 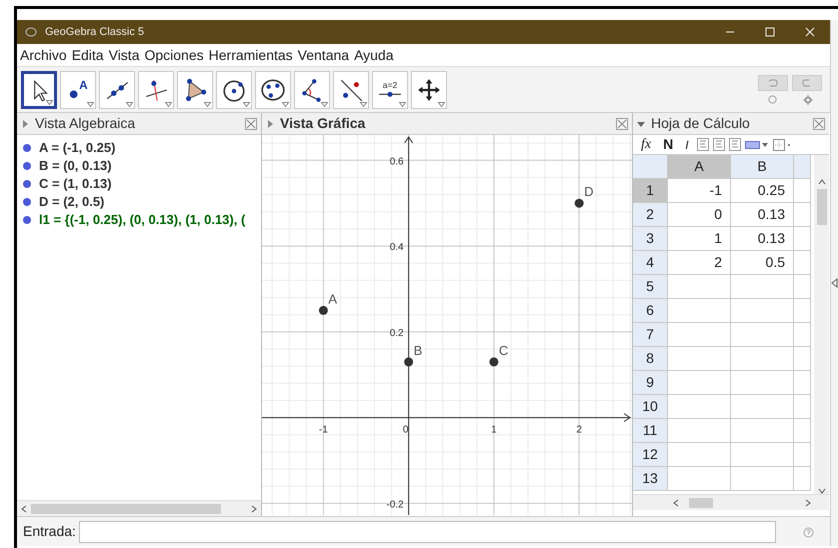 I want to click on perpendicular-tool, so click(x=156, y=89).